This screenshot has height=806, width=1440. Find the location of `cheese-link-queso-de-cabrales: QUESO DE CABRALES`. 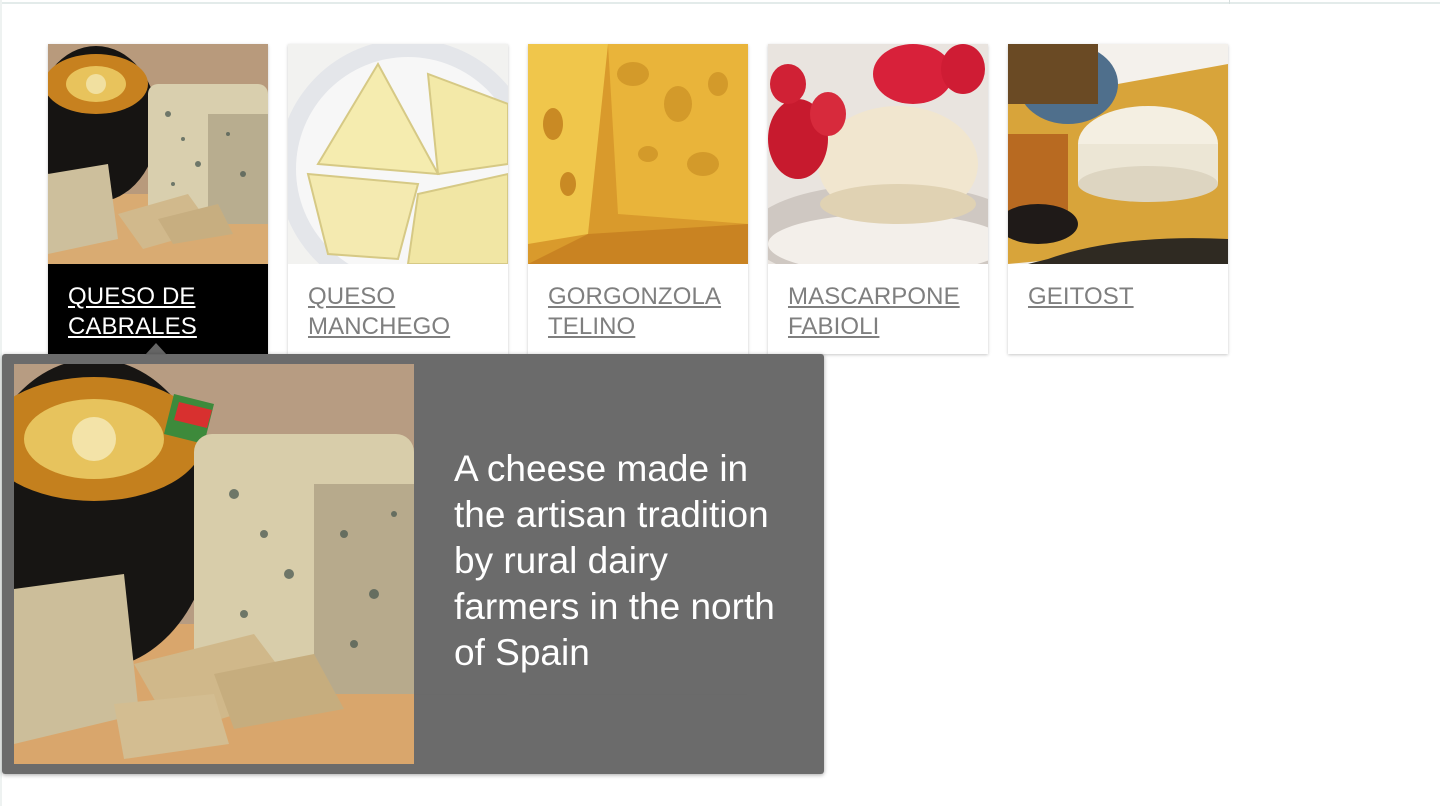

cheese-link-queso-de-cabrales: QUESO DE CABRALES is located at coordinates (132, 311).